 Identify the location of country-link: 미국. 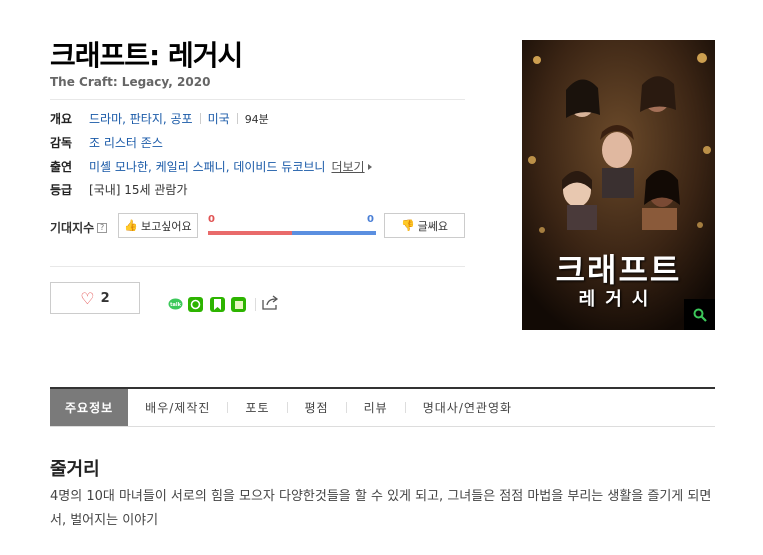
(219, 118).